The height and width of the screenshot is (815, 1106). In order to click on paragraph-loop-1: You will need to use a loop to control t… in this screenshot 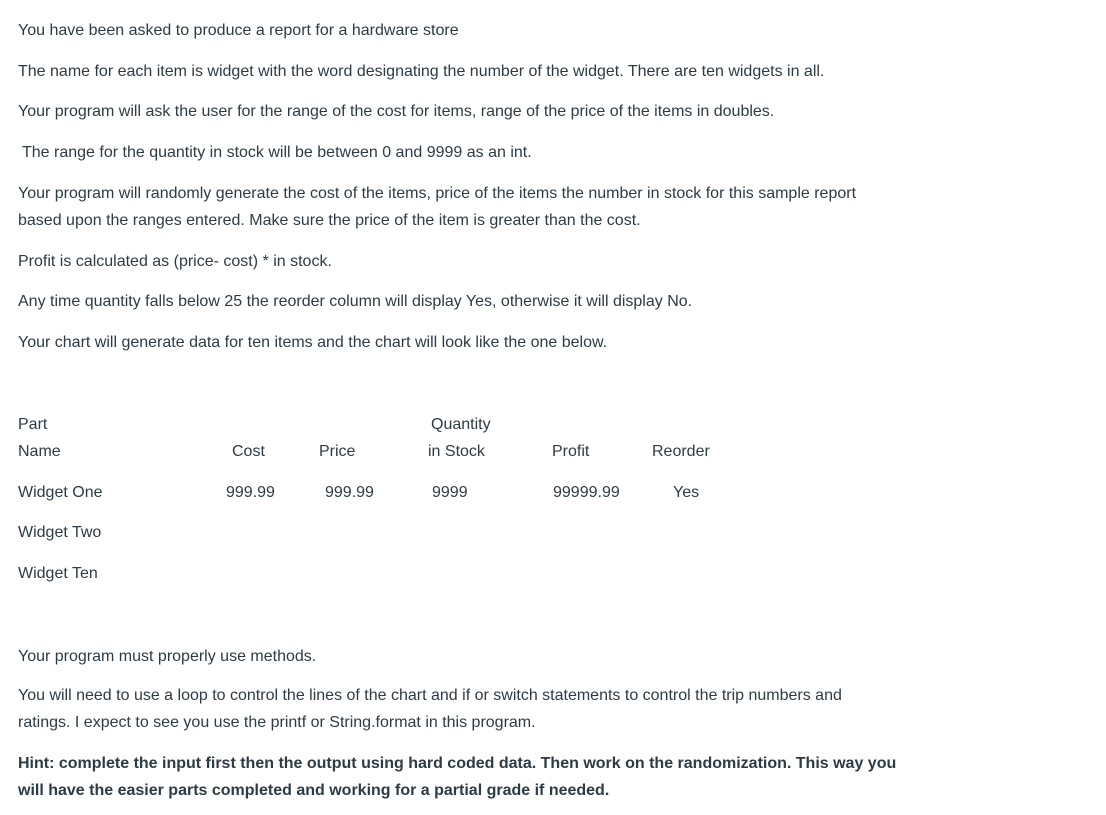, I will do `click(430, 695)`.